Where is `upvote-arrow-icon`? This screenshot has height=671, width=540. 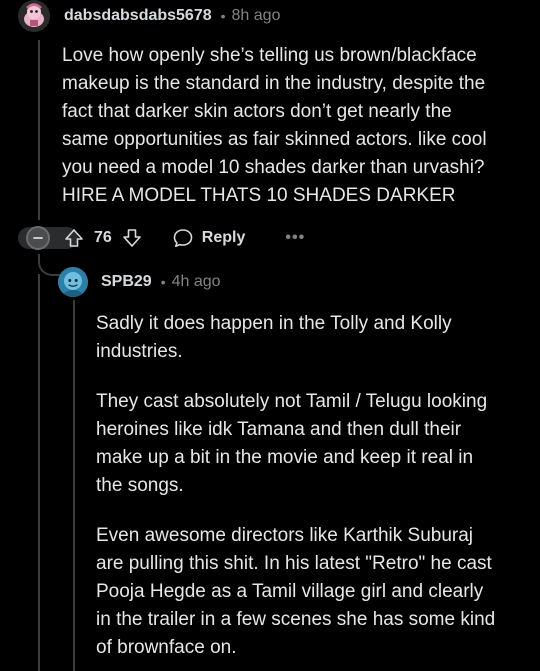 upvote-arrow-icon is located at coordinates (74, 238).